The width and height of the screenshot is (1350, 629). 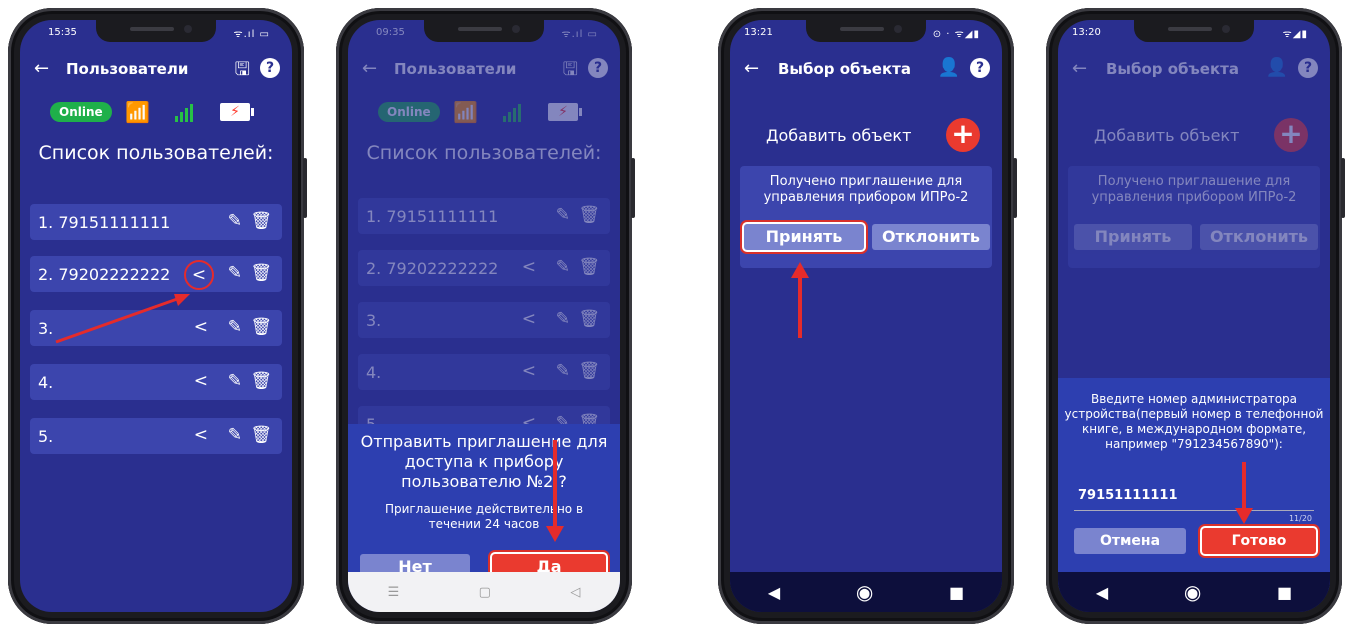 I want to click on status-time: 13:20, so click(x=1086, y=32).